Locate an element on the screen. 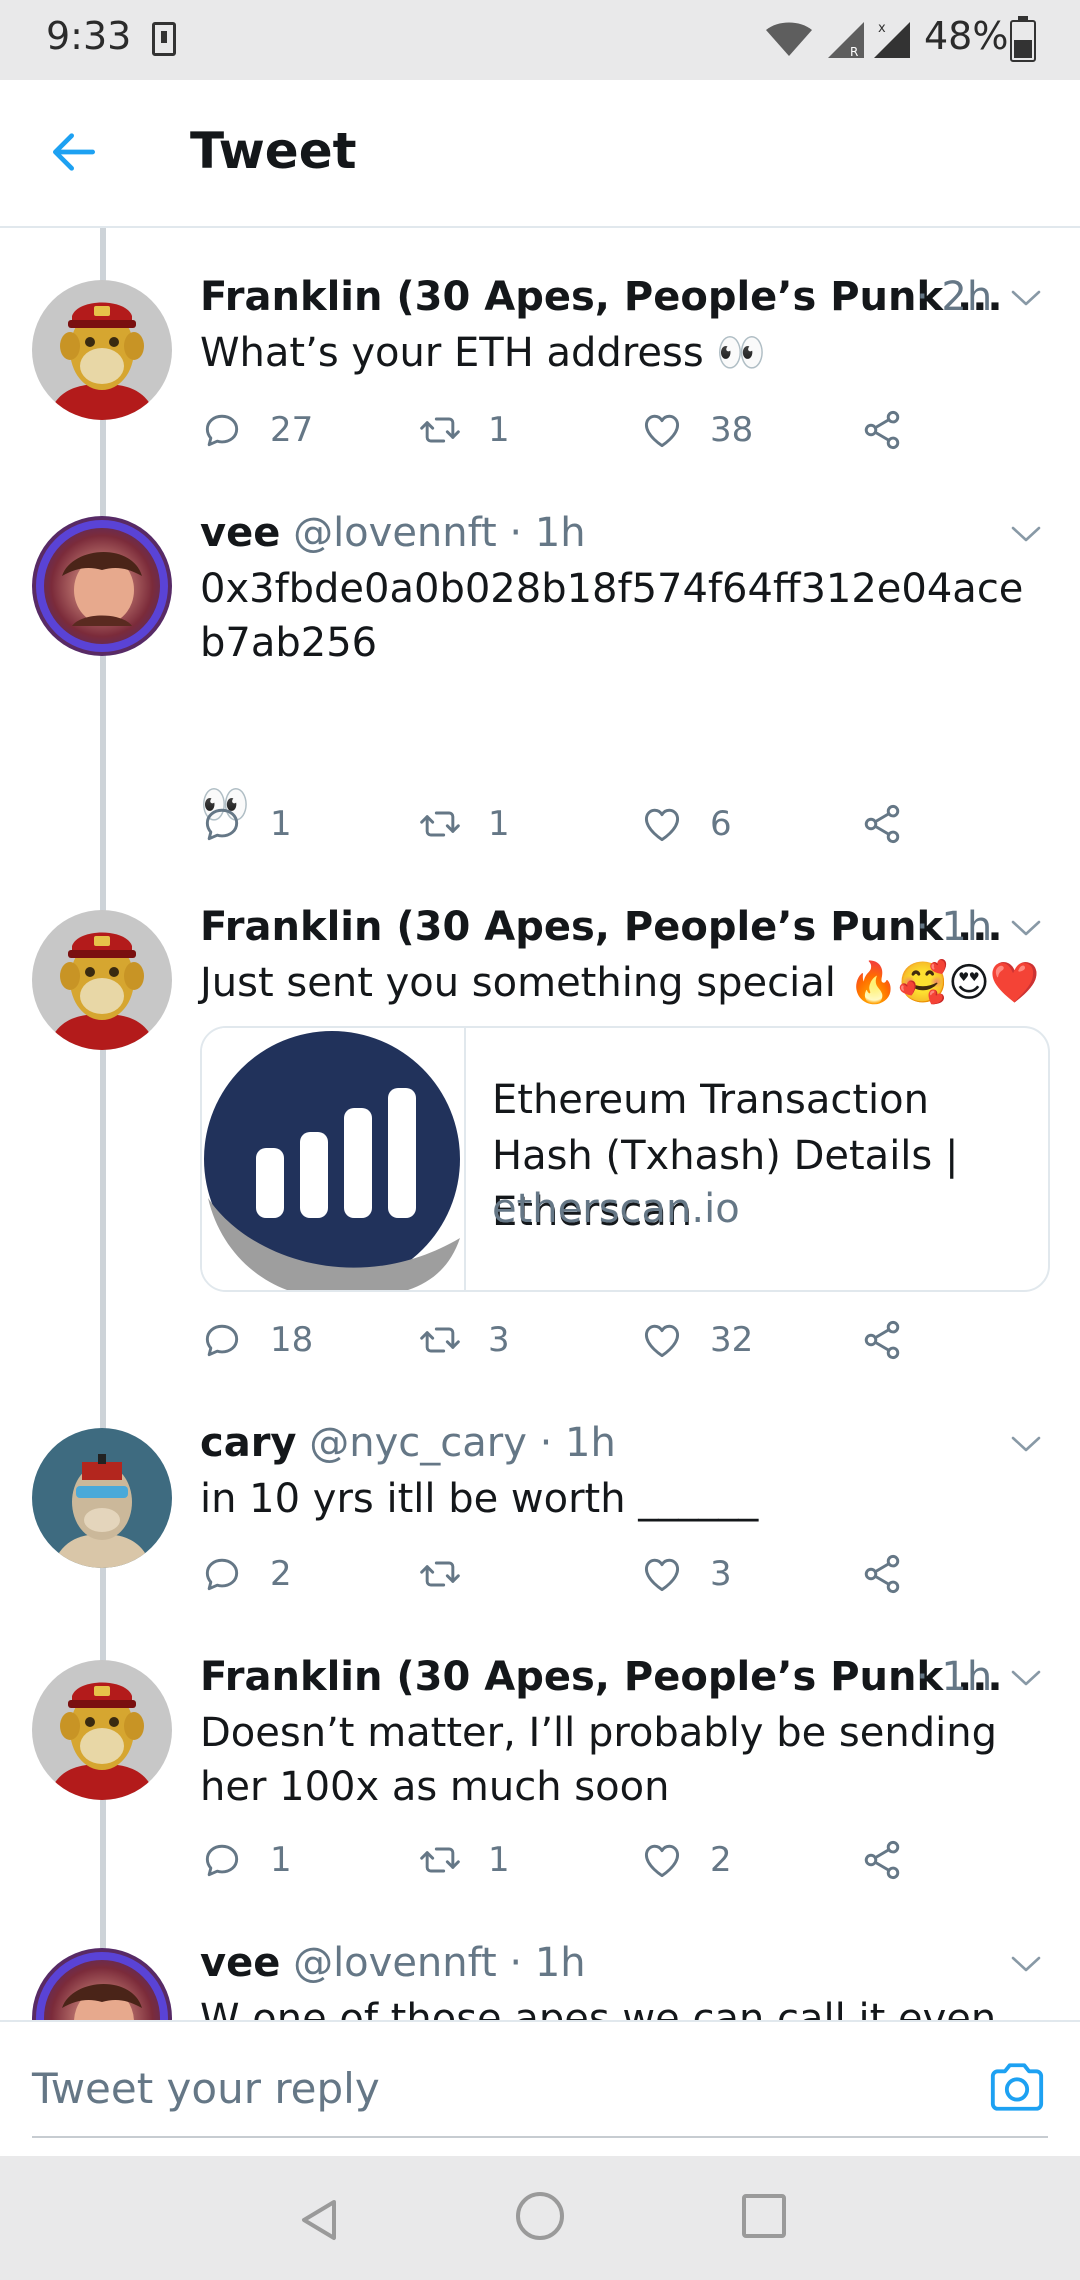 The width and height of the screenshot is (1080, 2280). status-bar: 9:33 R x 48% is located at coordinates (540, 40).